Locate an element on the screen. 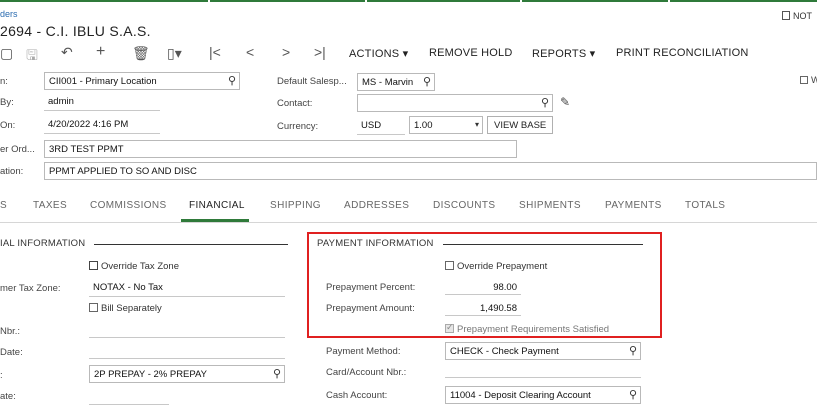 This screenshot has height=411, width=817. undo-icon: ↶ is located at coordinates (67, 52).